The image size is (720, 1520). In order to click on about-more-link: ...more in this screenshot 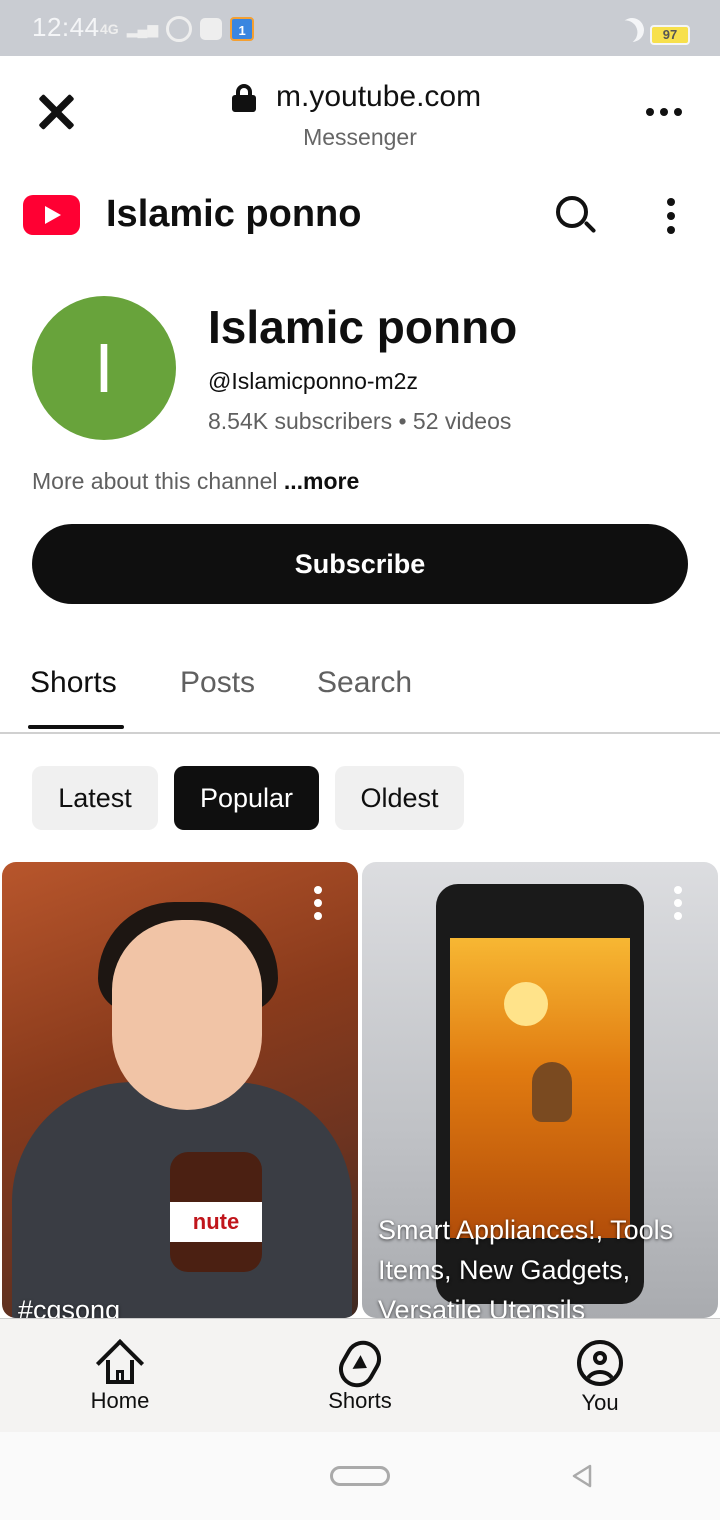, I will do `click(321, 481)`.